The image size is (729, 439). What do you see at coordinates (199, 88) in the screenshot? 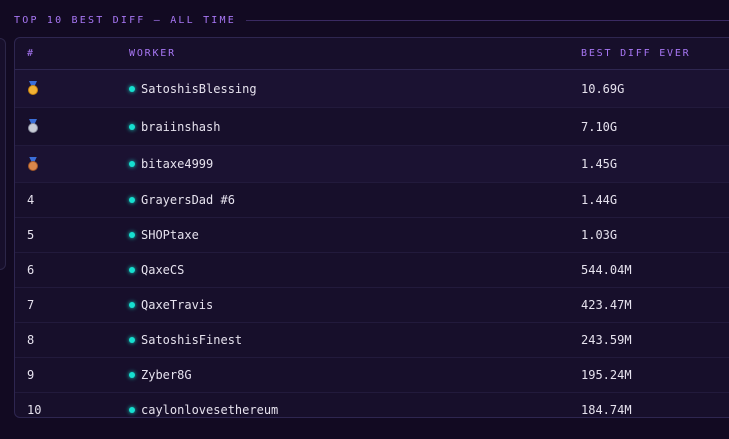
I see `worker-name: SatoshisBlessing` at bounding box center [199, 88].